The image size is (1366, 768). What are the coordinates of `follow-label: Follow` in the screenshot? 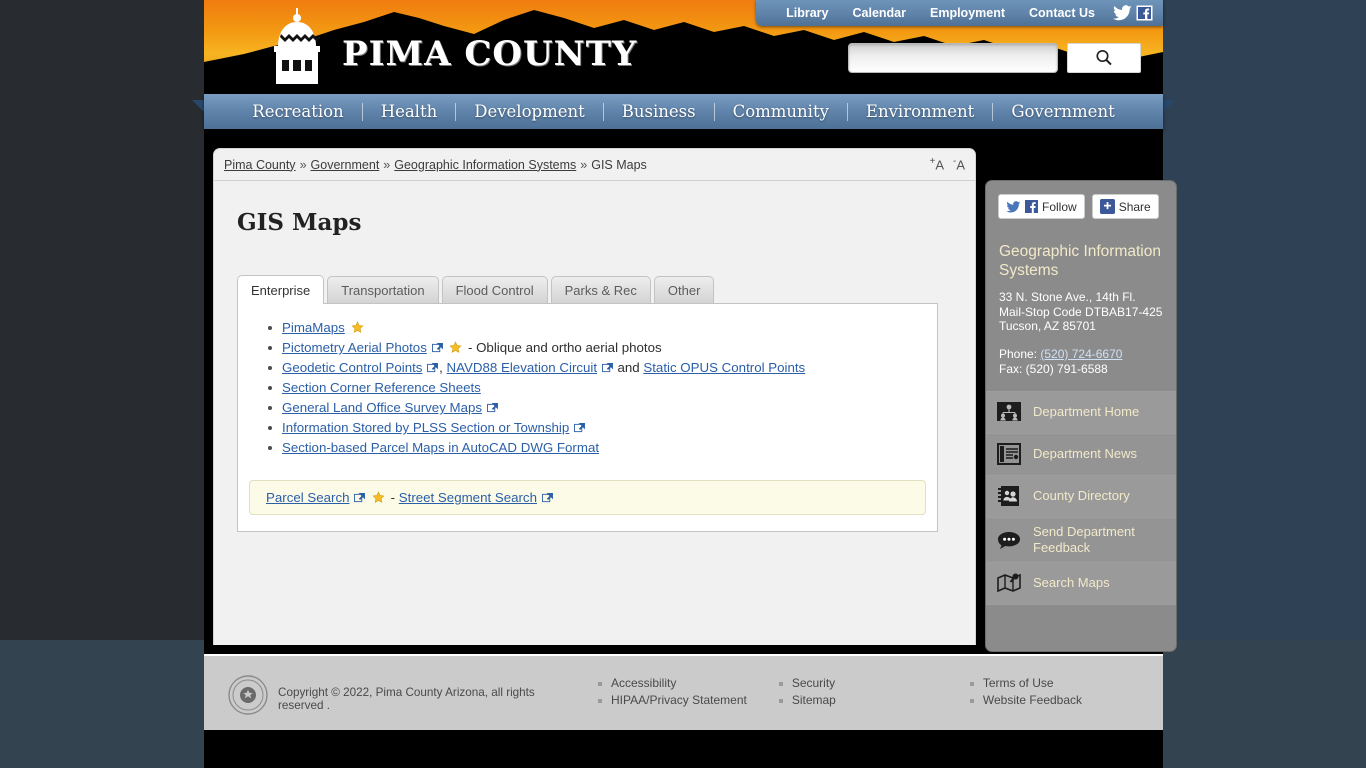 It's located at (1059, 206).